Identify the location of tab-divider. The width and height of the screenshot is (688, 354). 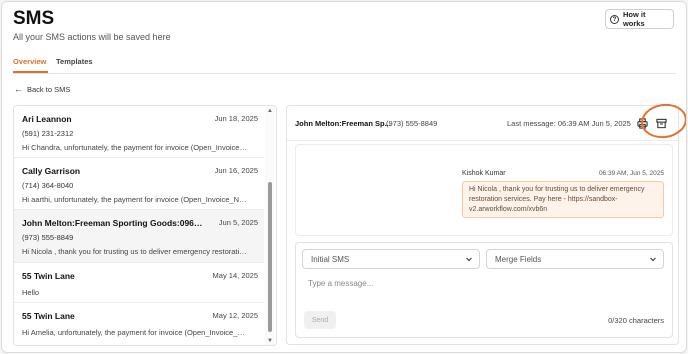
(344, 73).